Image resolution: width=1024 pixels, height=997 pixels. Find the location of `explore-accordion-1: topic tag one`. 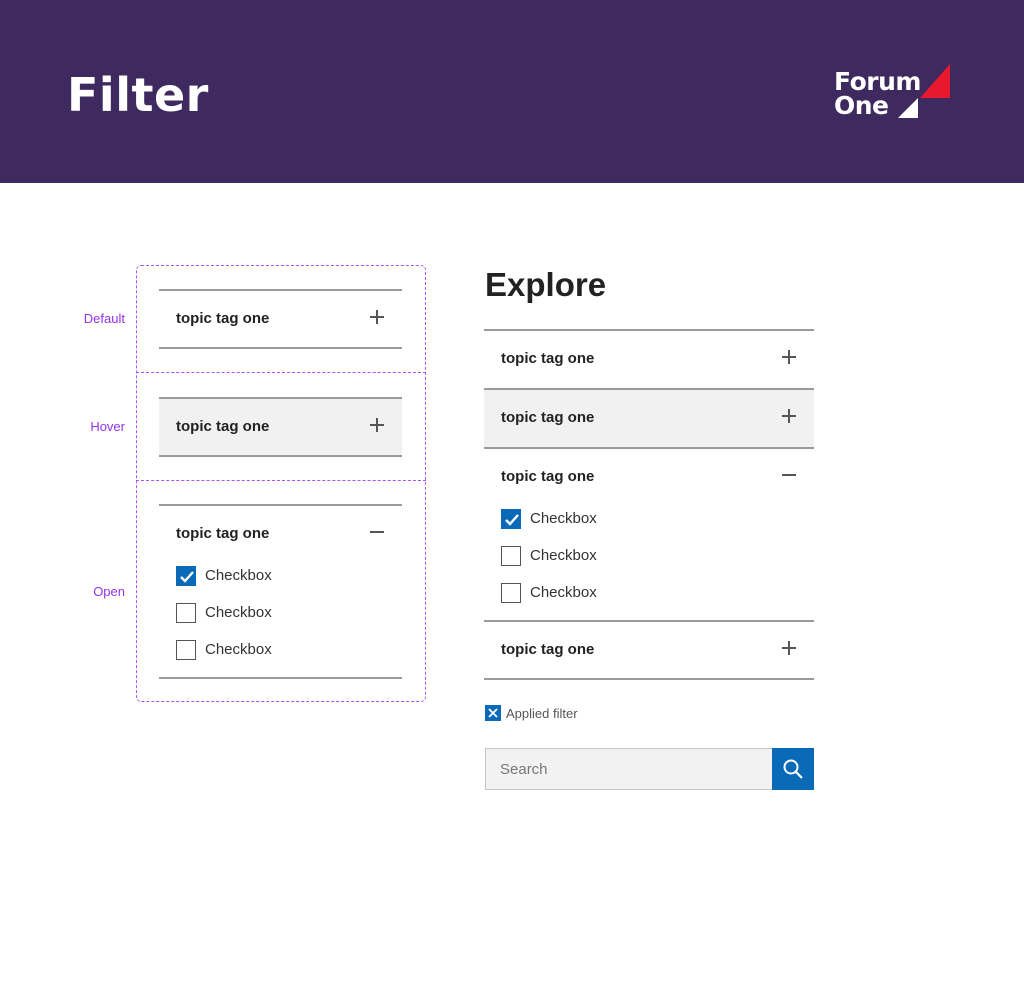

explore-accordion-1: topic tag one is located at coordinates (649, 359).